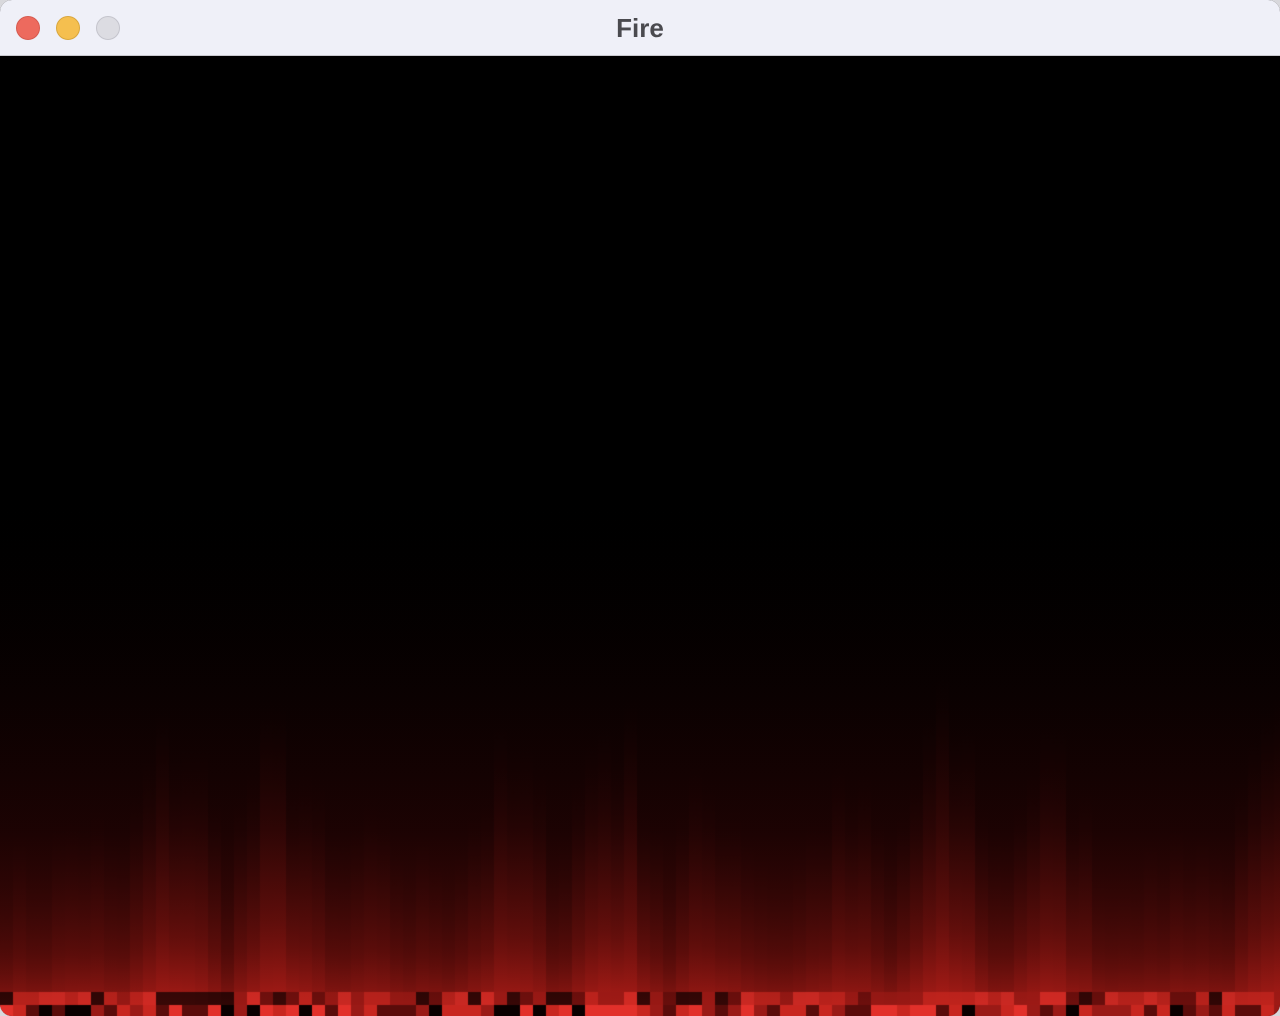 Image resolution: width=1280 pixels, height=1016 pixels. I want to click on window-title: Fire, so click(640, 28).